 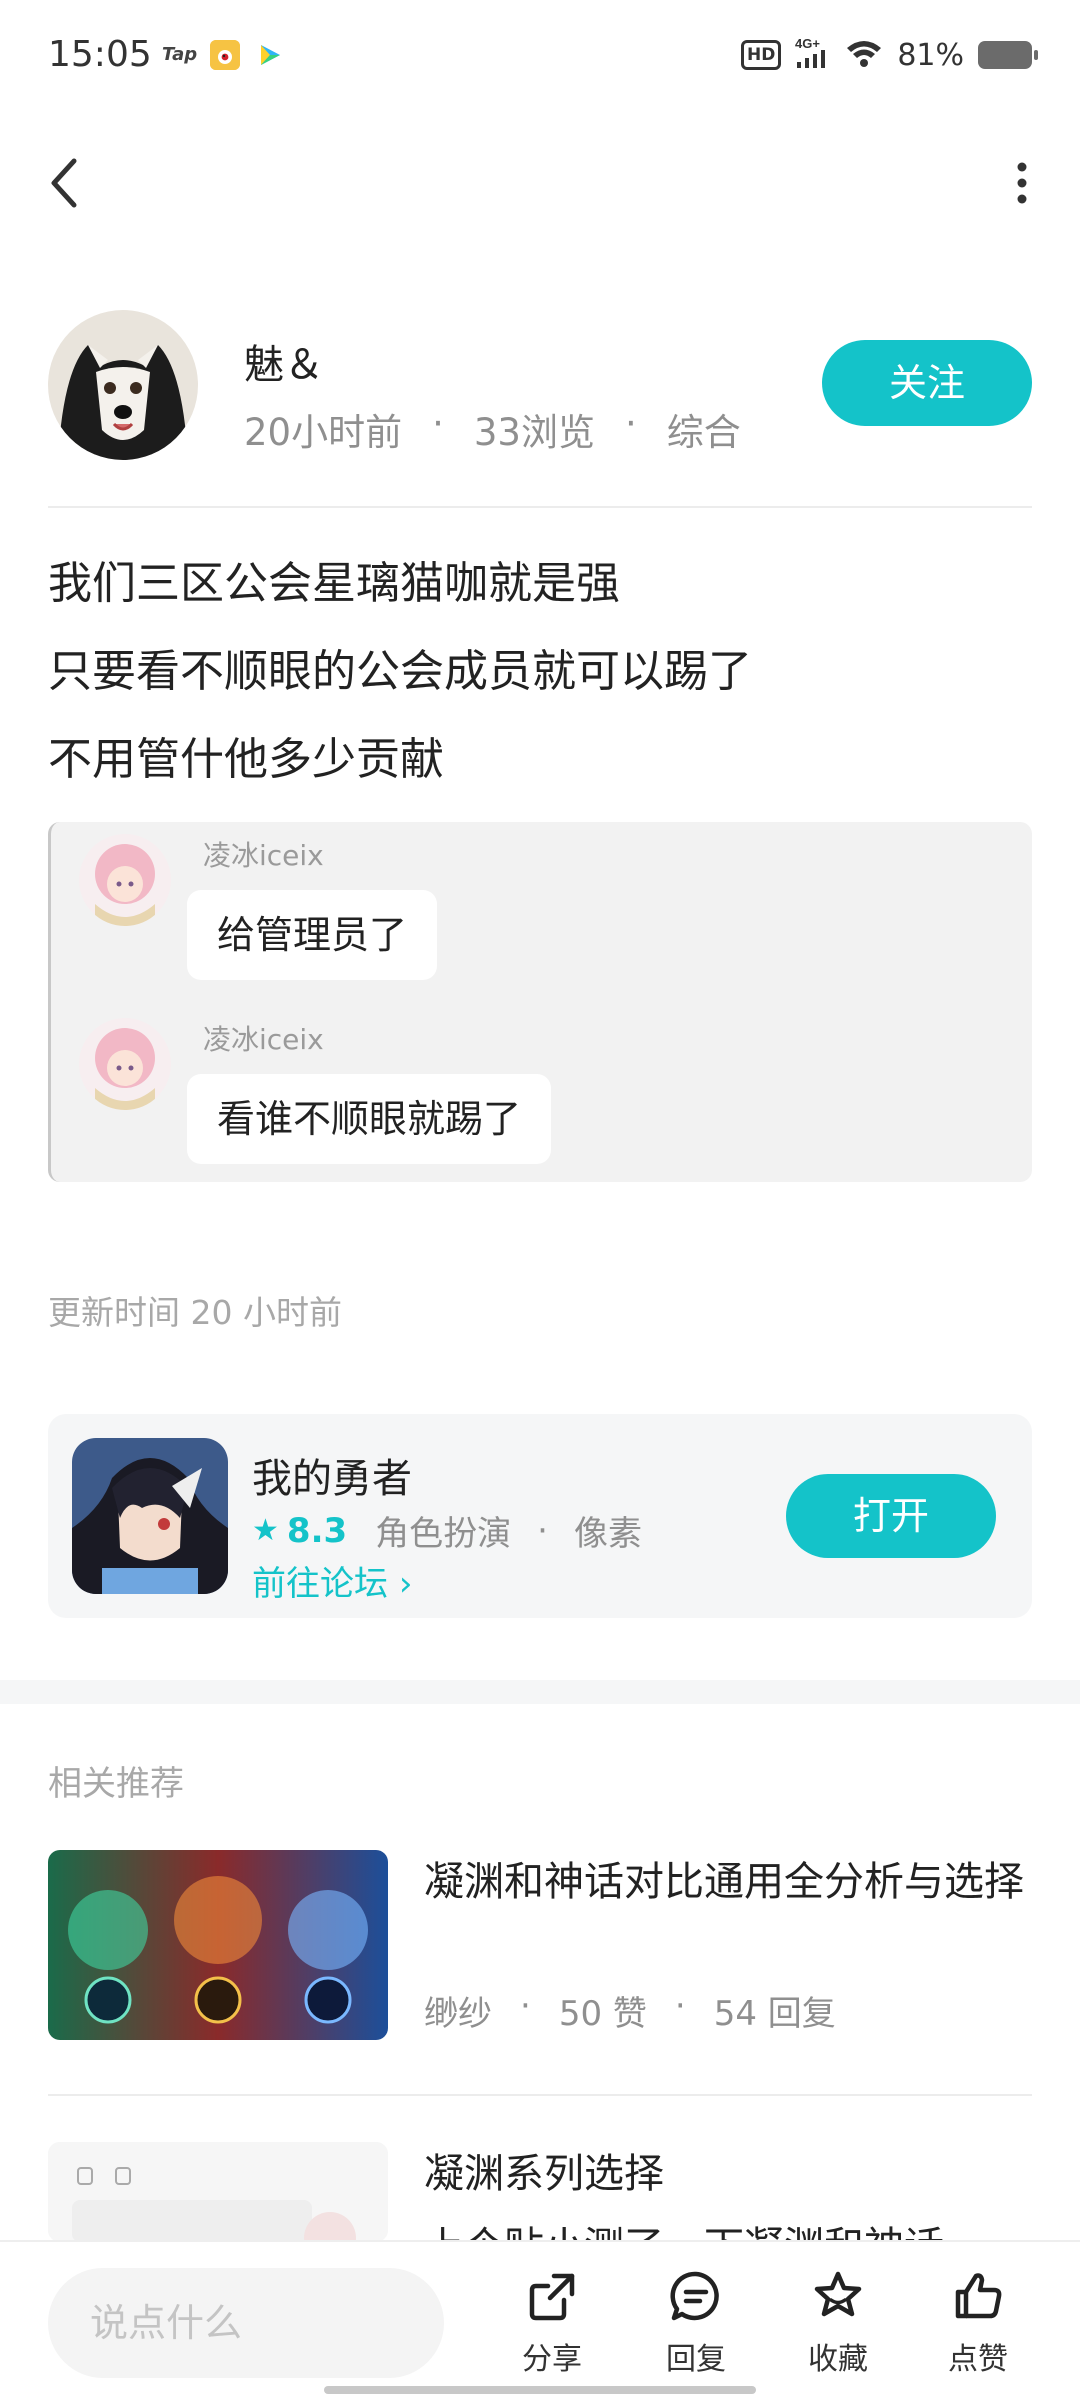 What do you see at coordinates (889, 55) in the screenshot?
I see `status-right: HD 4G+ 81%` at bounding box center [889, 55].